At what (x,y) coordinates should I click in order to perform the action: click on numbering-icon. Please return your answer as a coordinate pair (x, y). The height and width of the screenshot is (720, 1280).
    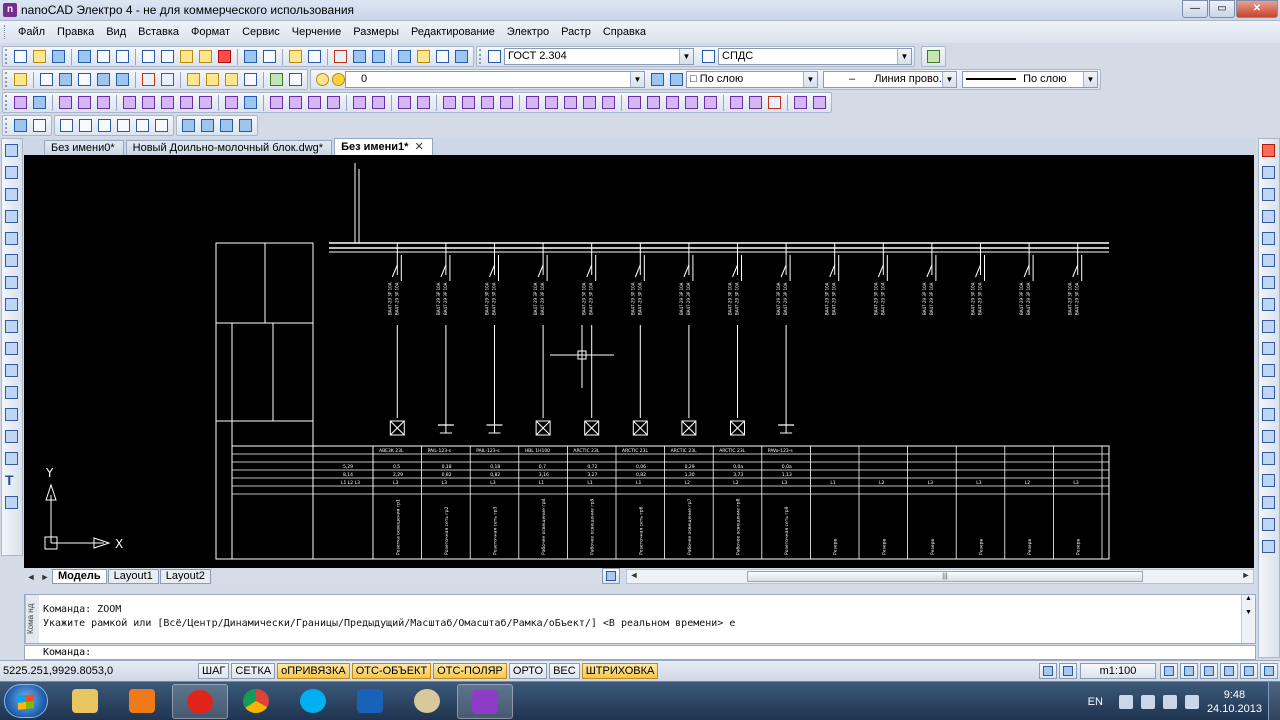
    Looking at the image, I should click on (506, 102).